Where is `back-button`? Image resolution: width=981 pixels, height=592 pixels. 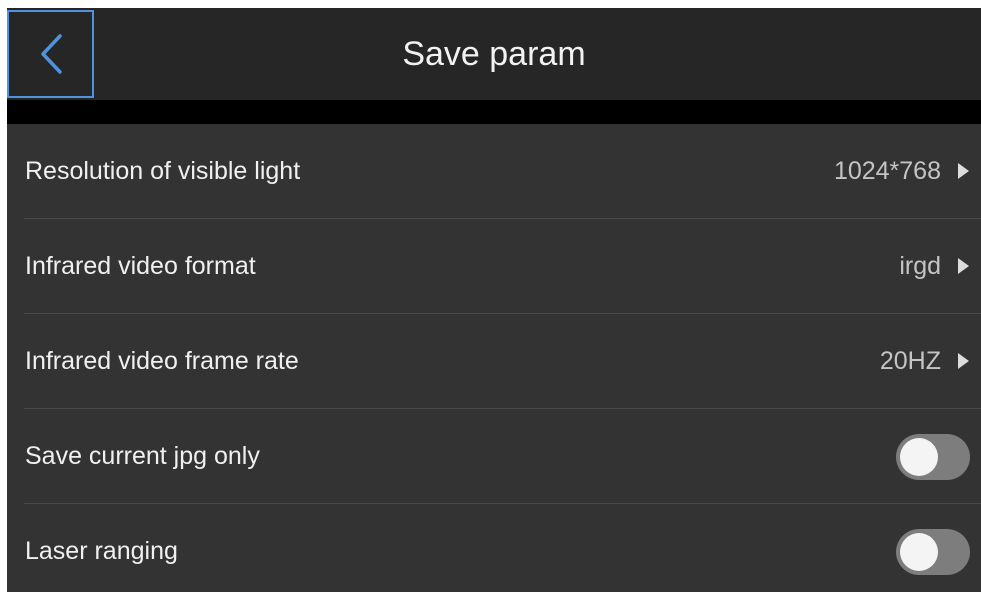
back-button is located at coordinates (50, 54).